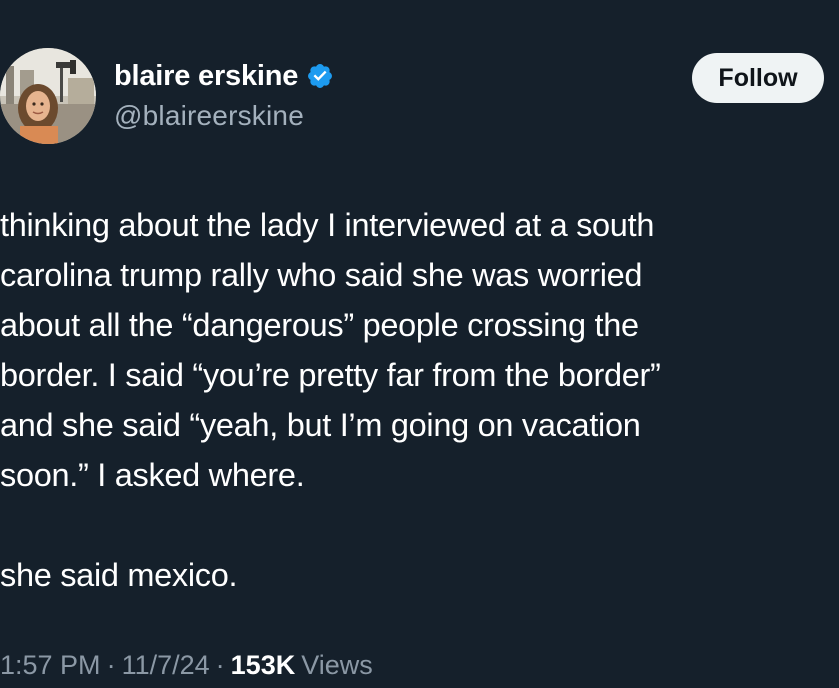  Describe the element at coordinates (152, 475) in the screenshot. I see `tweet-text-line: soon.” I asked where.` at that location.